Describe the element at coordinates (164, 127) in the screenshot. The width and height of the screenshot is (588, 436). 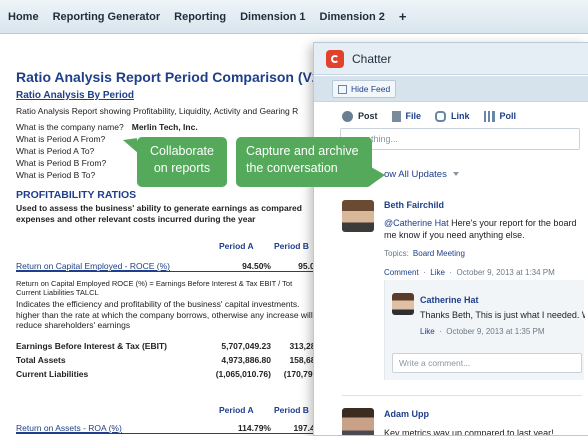
I see `question-value: Merlin Tech, Inc.` at that location.